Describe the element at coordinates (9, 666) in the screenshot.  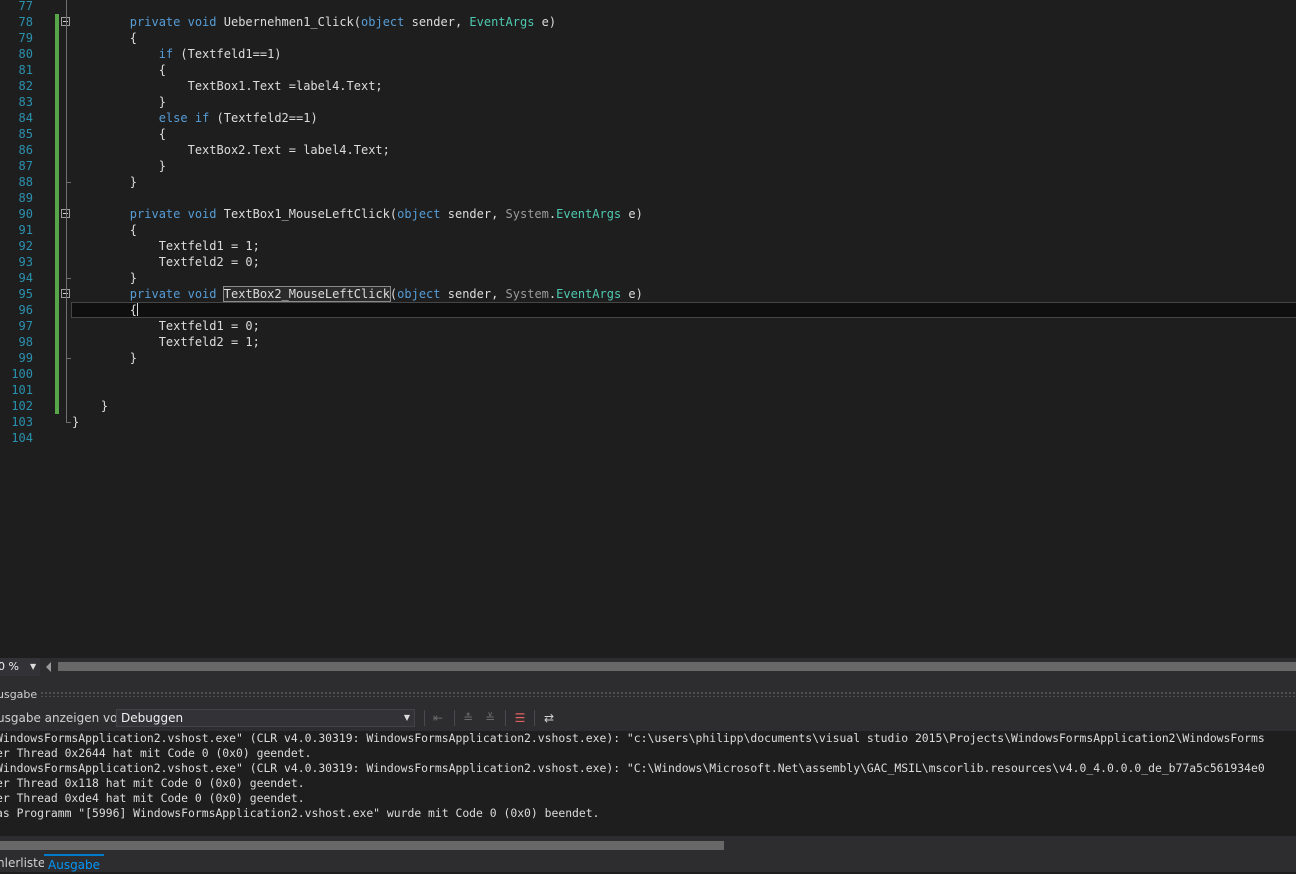
I see `zoom-value: 0 %` at that location.